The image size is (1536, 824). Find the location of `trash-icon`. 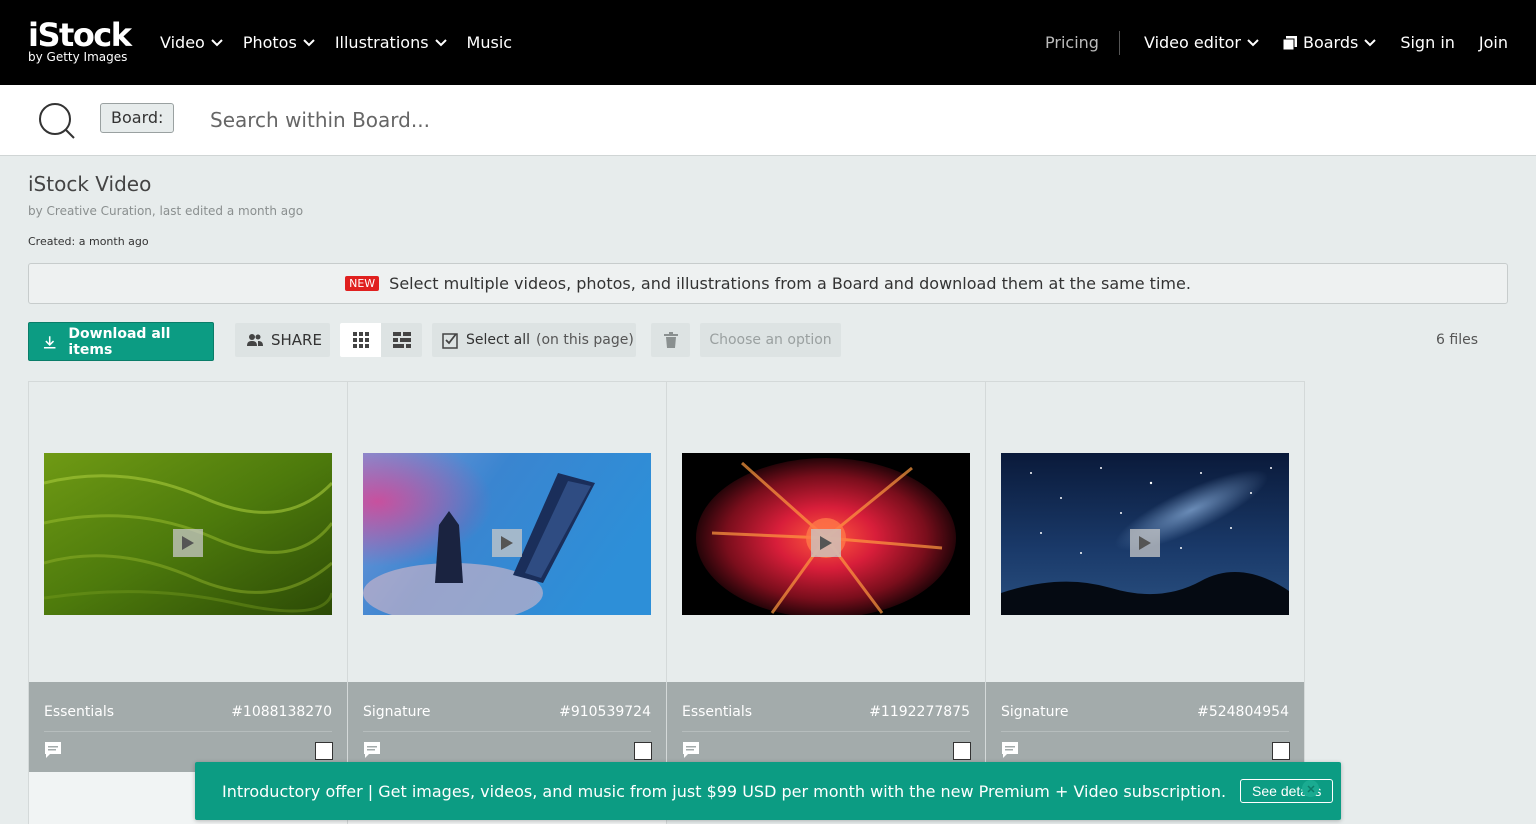

trash-icon is located at coordinates (670, 340).